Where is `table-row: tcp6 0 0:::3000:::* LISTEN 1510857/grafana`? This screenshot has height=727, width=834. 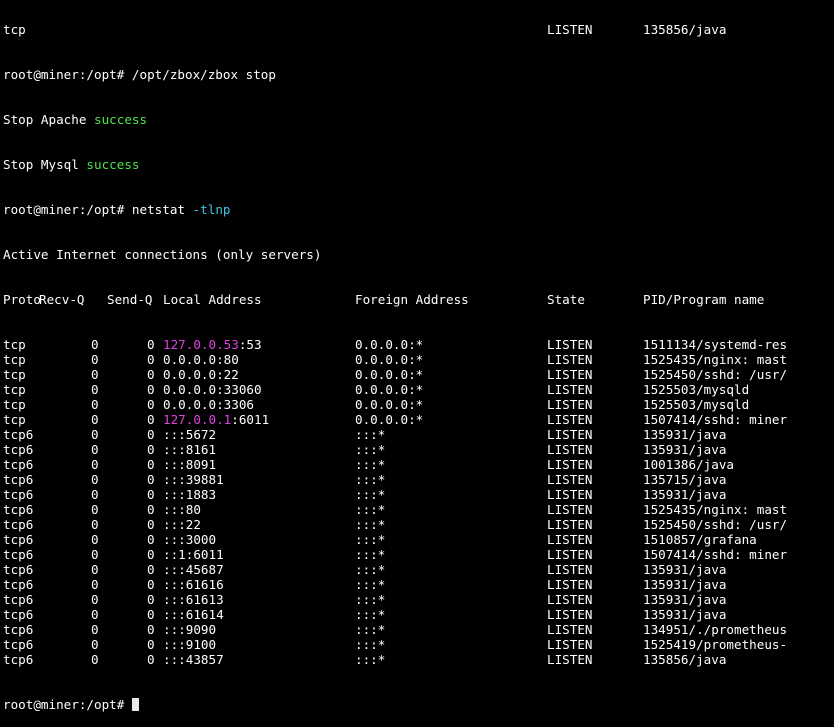 table-row: tcp6 0 0:::3000:::* LISTEN 1510857/grafana is located at coordinates (417, 539).